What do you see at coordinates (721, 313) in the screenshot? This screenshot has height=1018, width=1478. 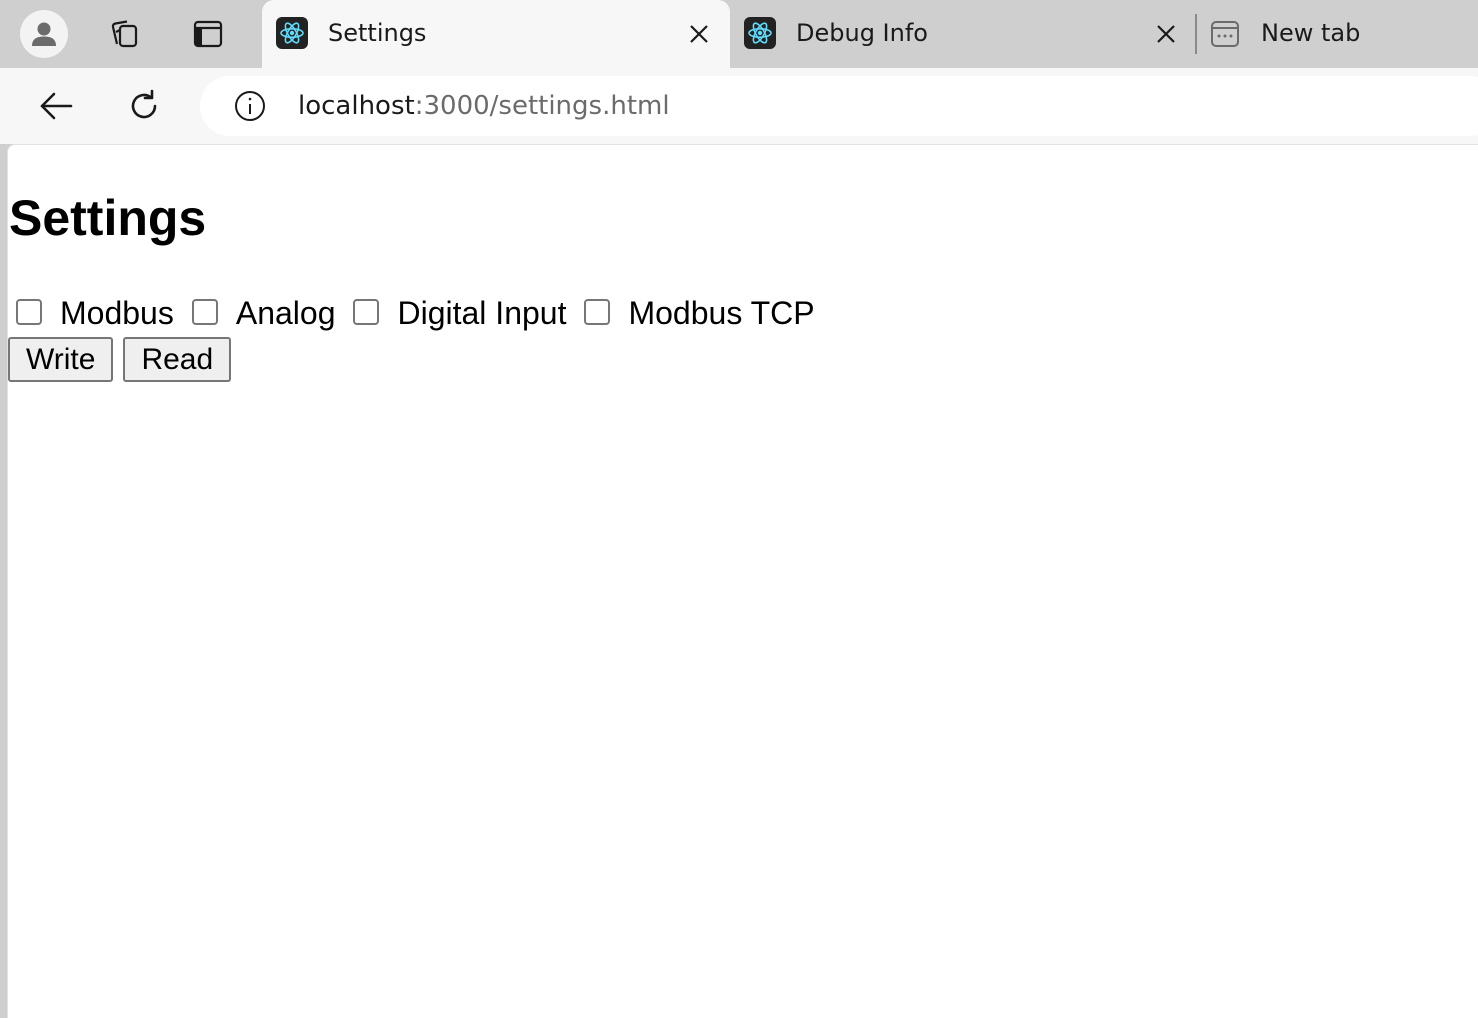 I see `checkbox-label: Modbus TCP` at bounding box center [721, 313].